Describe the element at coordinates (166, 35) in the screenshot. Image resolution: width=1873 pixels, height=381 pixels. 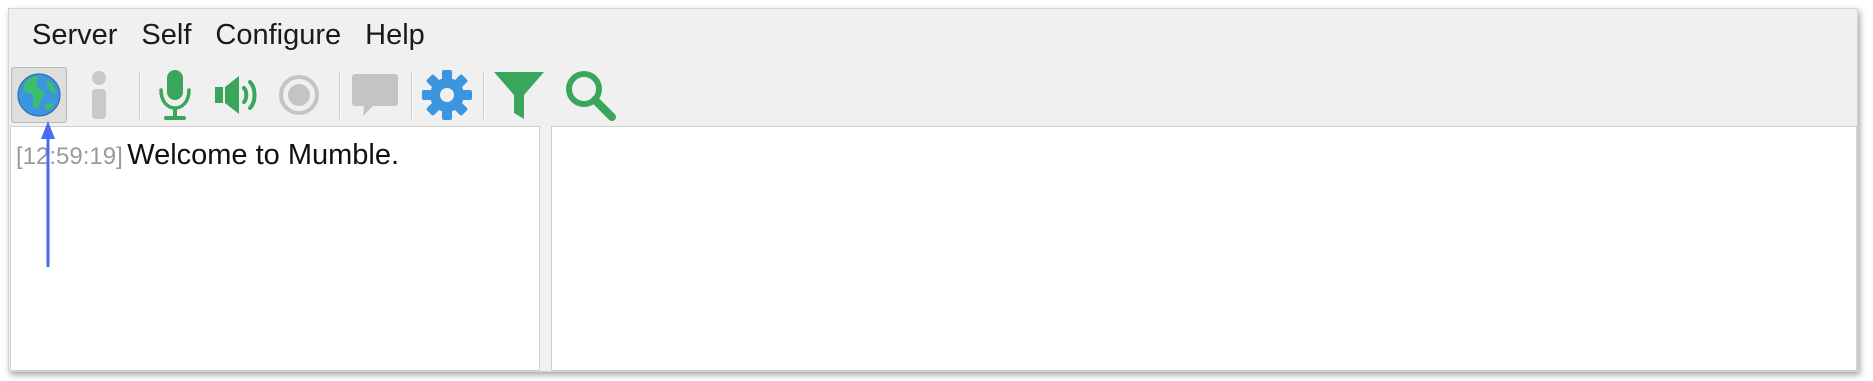
I see `menu-self: Self` at that location.